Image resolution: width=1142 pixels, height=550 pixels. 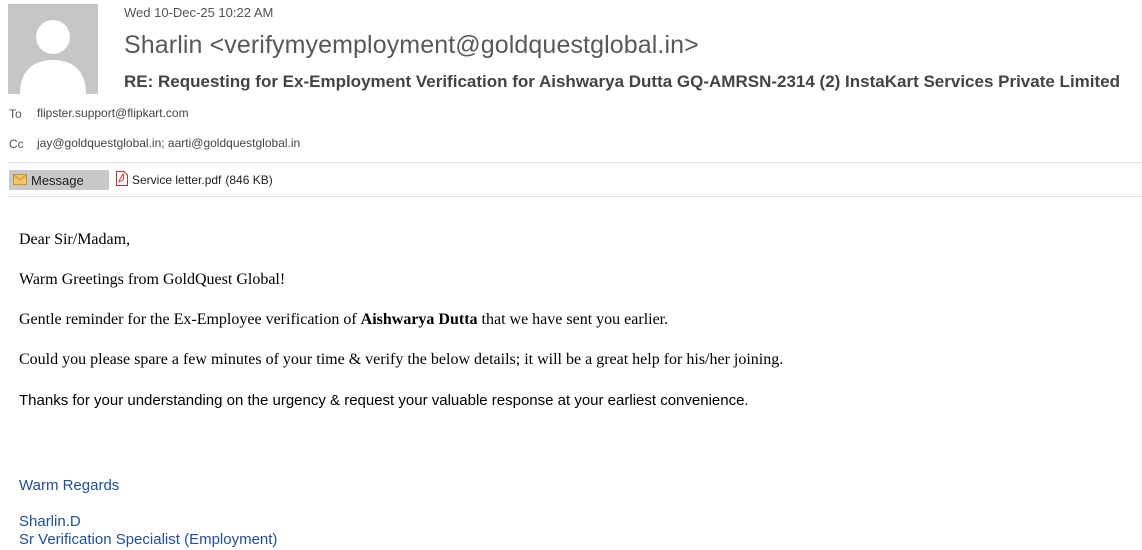 I want to click on to-recipients: flipster.support@flipkart.com, so click(x=113, y=113).